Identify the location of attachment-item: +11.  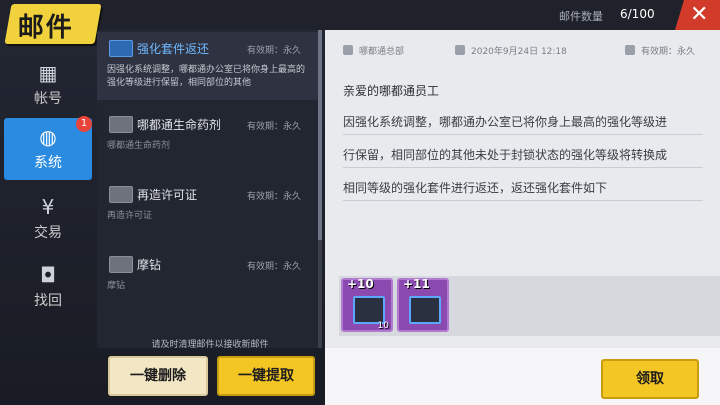
(423, 304).